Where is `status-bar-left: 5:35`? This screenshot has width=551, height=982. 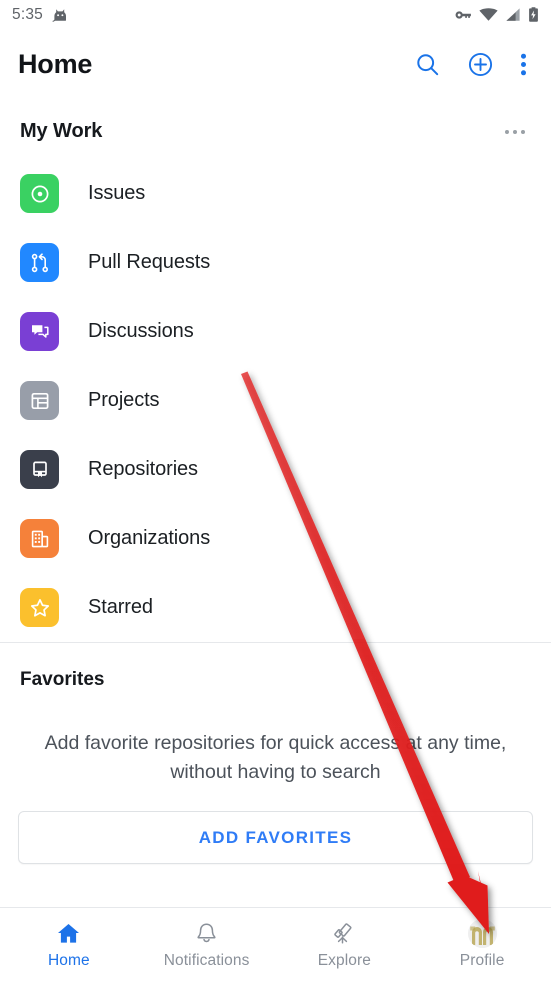
status-bar-left: 5:35 is located at coordinates (40, 15).